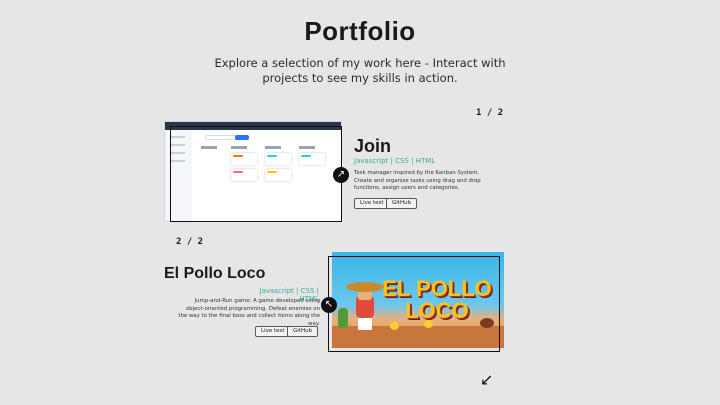 The image size is (720, 405). What do you see at coordinates (402, 203) in the screenshot?
I see `github-button-join: GitHub` at bounding box center [402, 203].